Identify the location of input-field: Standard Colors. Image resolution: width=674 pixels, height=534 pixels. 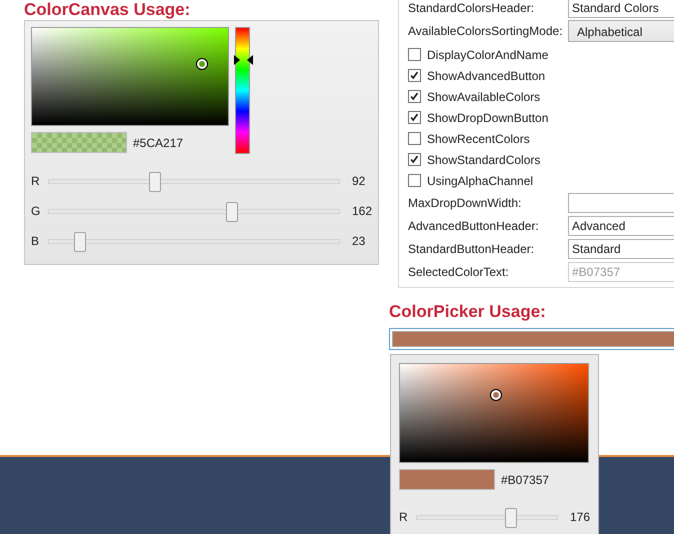
(621, 9).